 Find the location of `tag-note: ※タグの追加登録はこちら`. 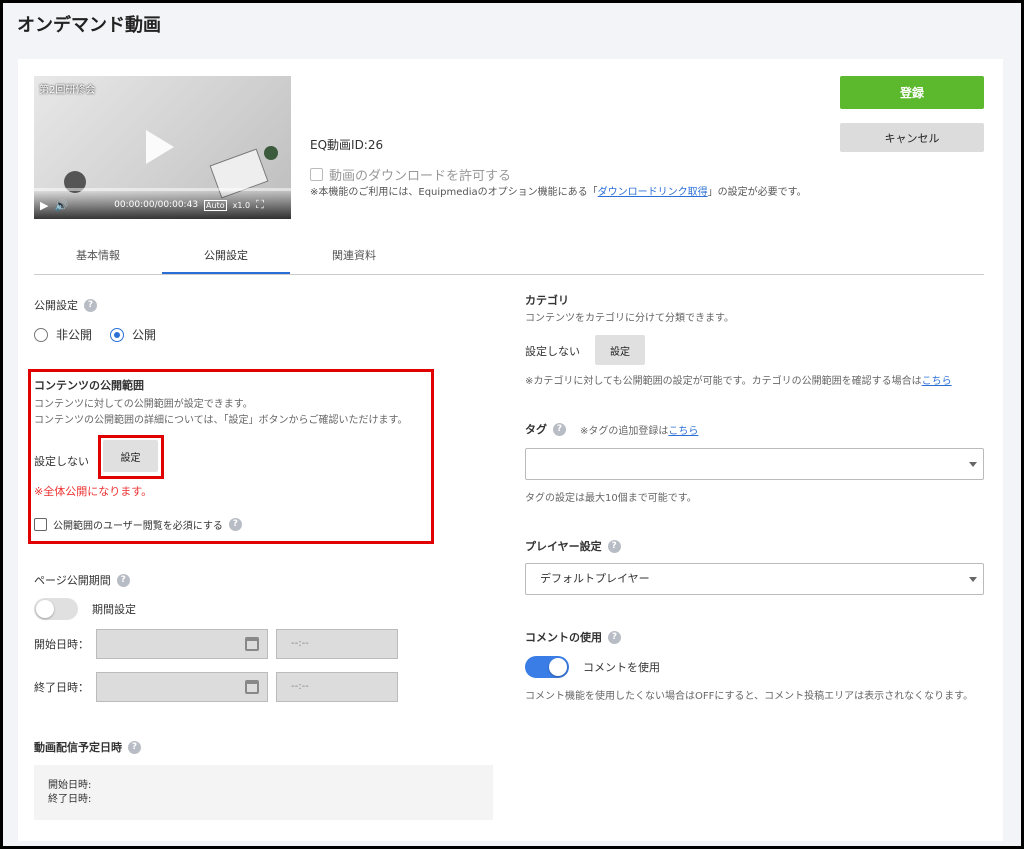

tag-note: ※タグの追加登録はこちら is located at coordinates (639, 429).